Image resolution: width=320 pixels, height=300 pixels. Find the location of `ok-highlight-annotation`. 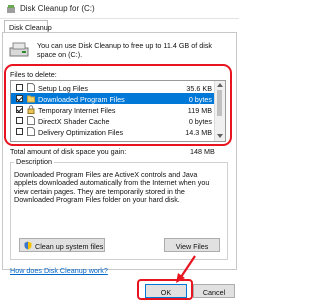

ok-highlight-annotation is located at coordinates (165, 289).